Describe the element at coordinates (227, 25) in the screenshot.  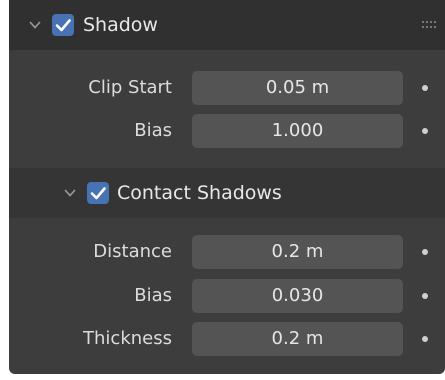
I see `shadow-panel-header: Shadow` at that location.